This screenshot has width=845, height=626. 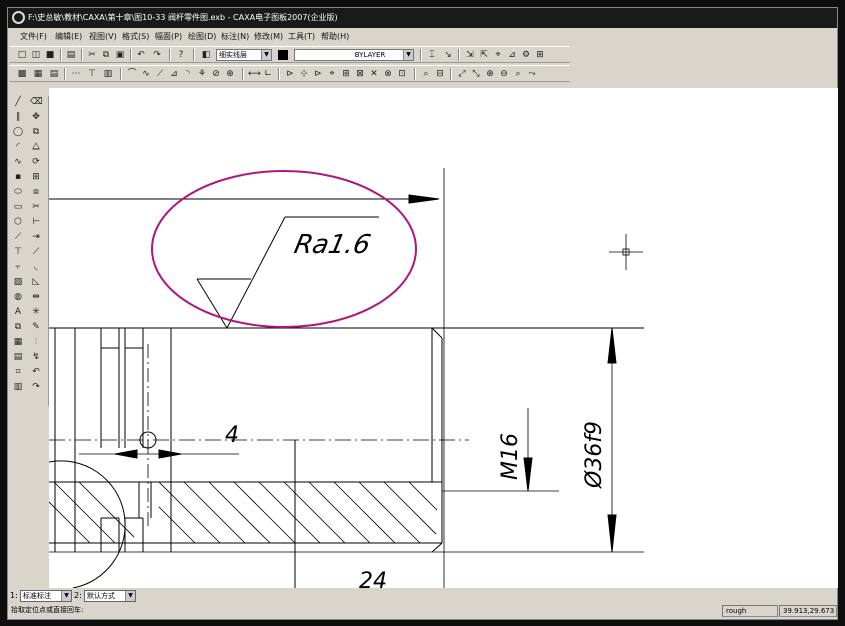 I want to click on rotate-icon: ⟳, so click(x=36, y=162).